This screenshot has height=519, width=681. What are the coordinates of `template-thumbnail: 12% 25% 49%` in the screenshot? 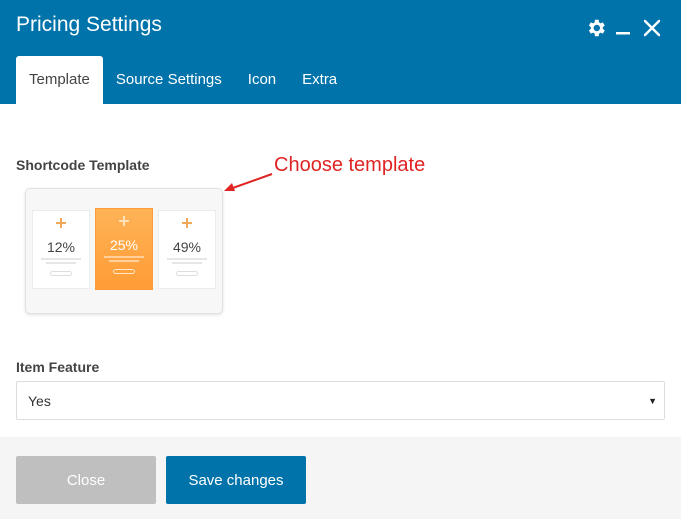 It's located at (124, 251).